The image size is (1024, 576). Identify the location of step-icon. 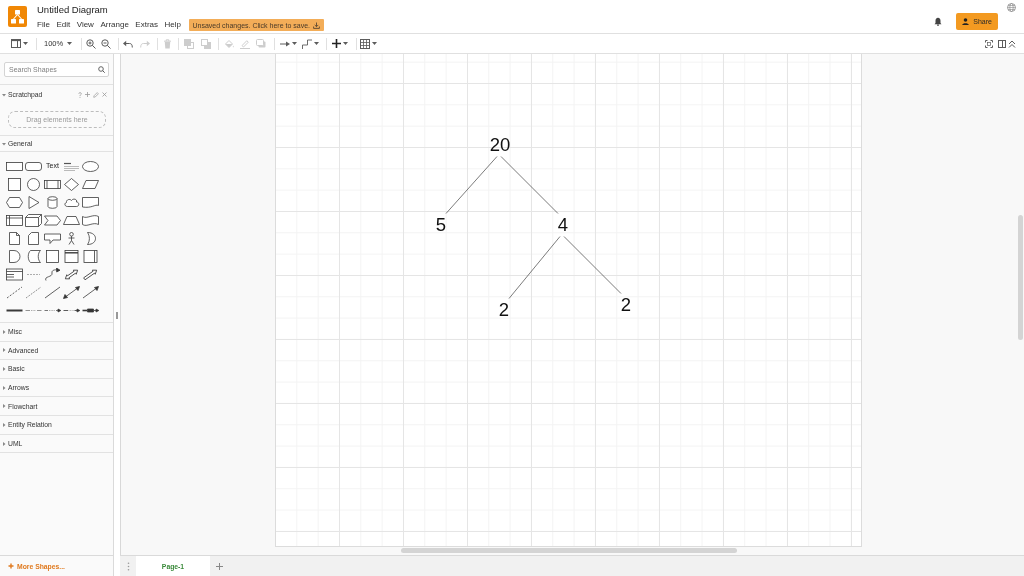
(52, 220).